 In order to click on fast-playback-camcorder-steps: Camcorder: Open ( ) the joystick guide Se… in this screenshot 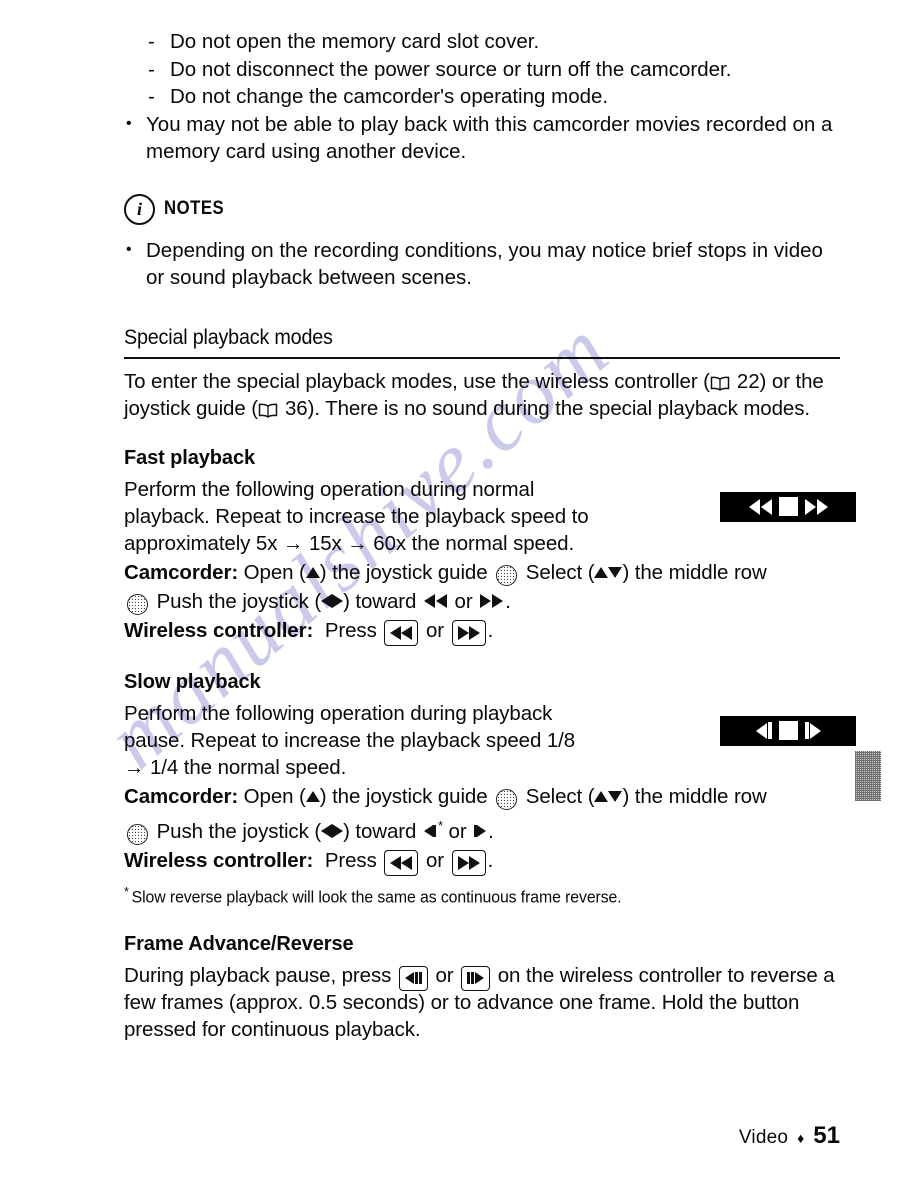, I will do `click(482, 572)`.